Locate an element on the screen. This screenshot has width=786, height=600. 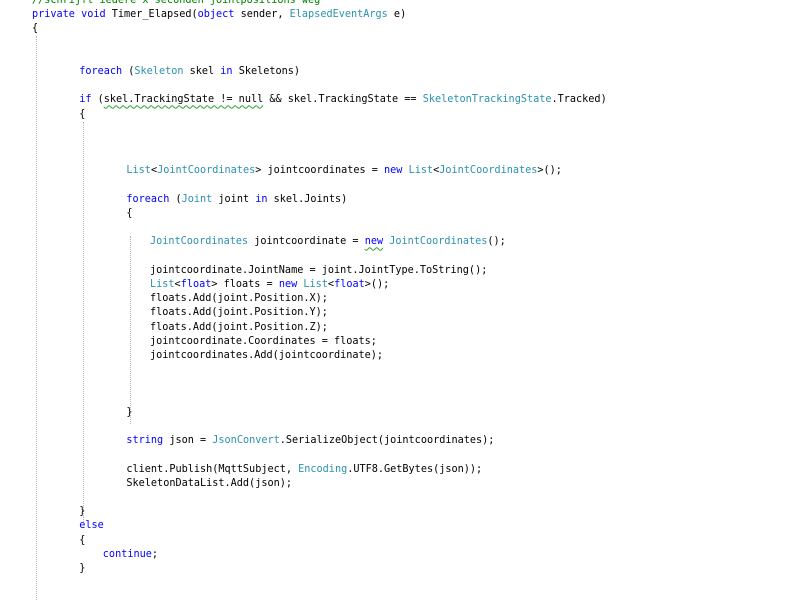
code-token: Skeletons) is located at coordinates (266, 71).